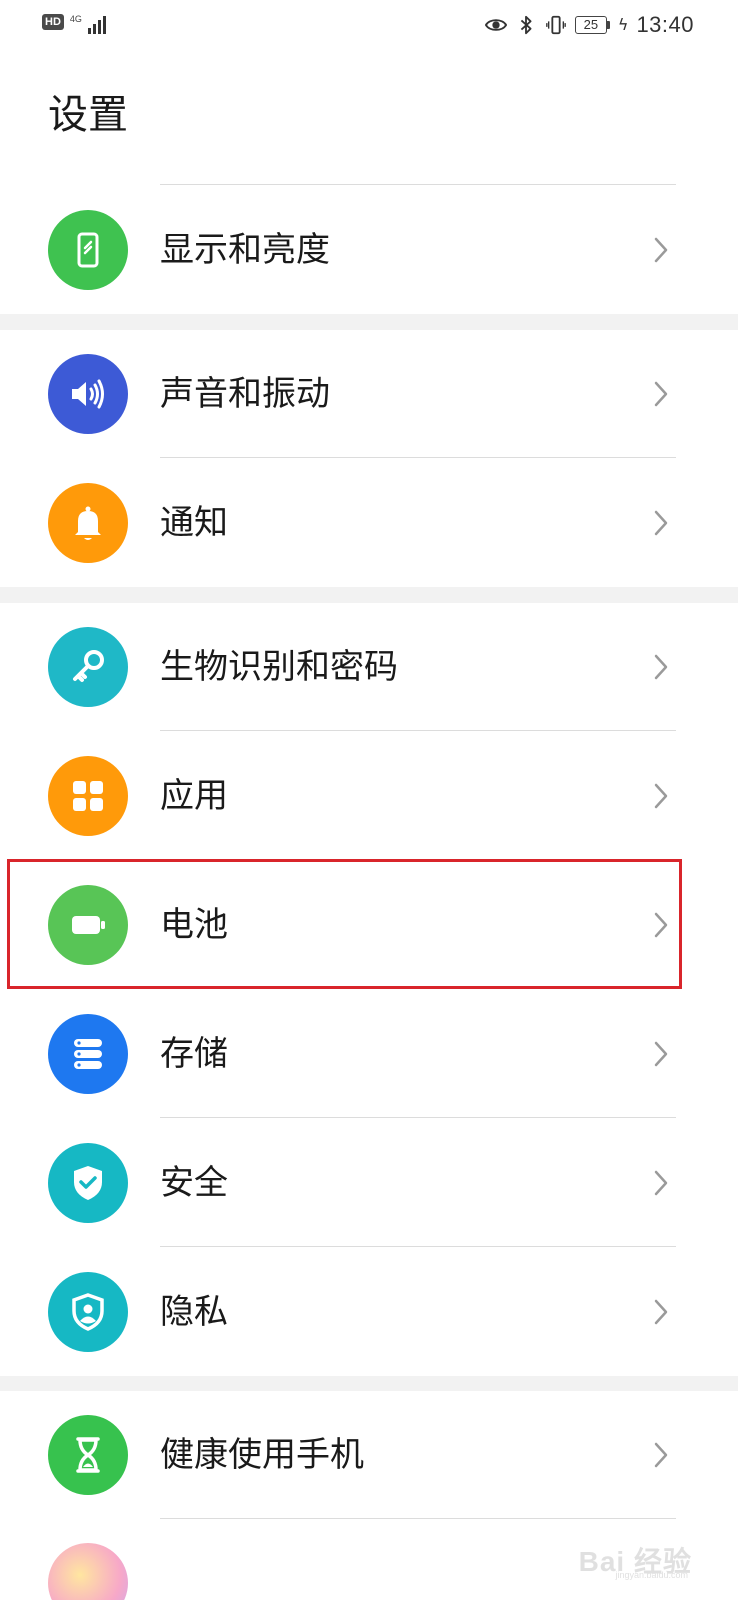 This screenshot has height=1600, width=738. Describe the element at coordinates (651, 1575) in the screenshot. I see `watermark-subtext: jingyan.baidu.com` at that location.